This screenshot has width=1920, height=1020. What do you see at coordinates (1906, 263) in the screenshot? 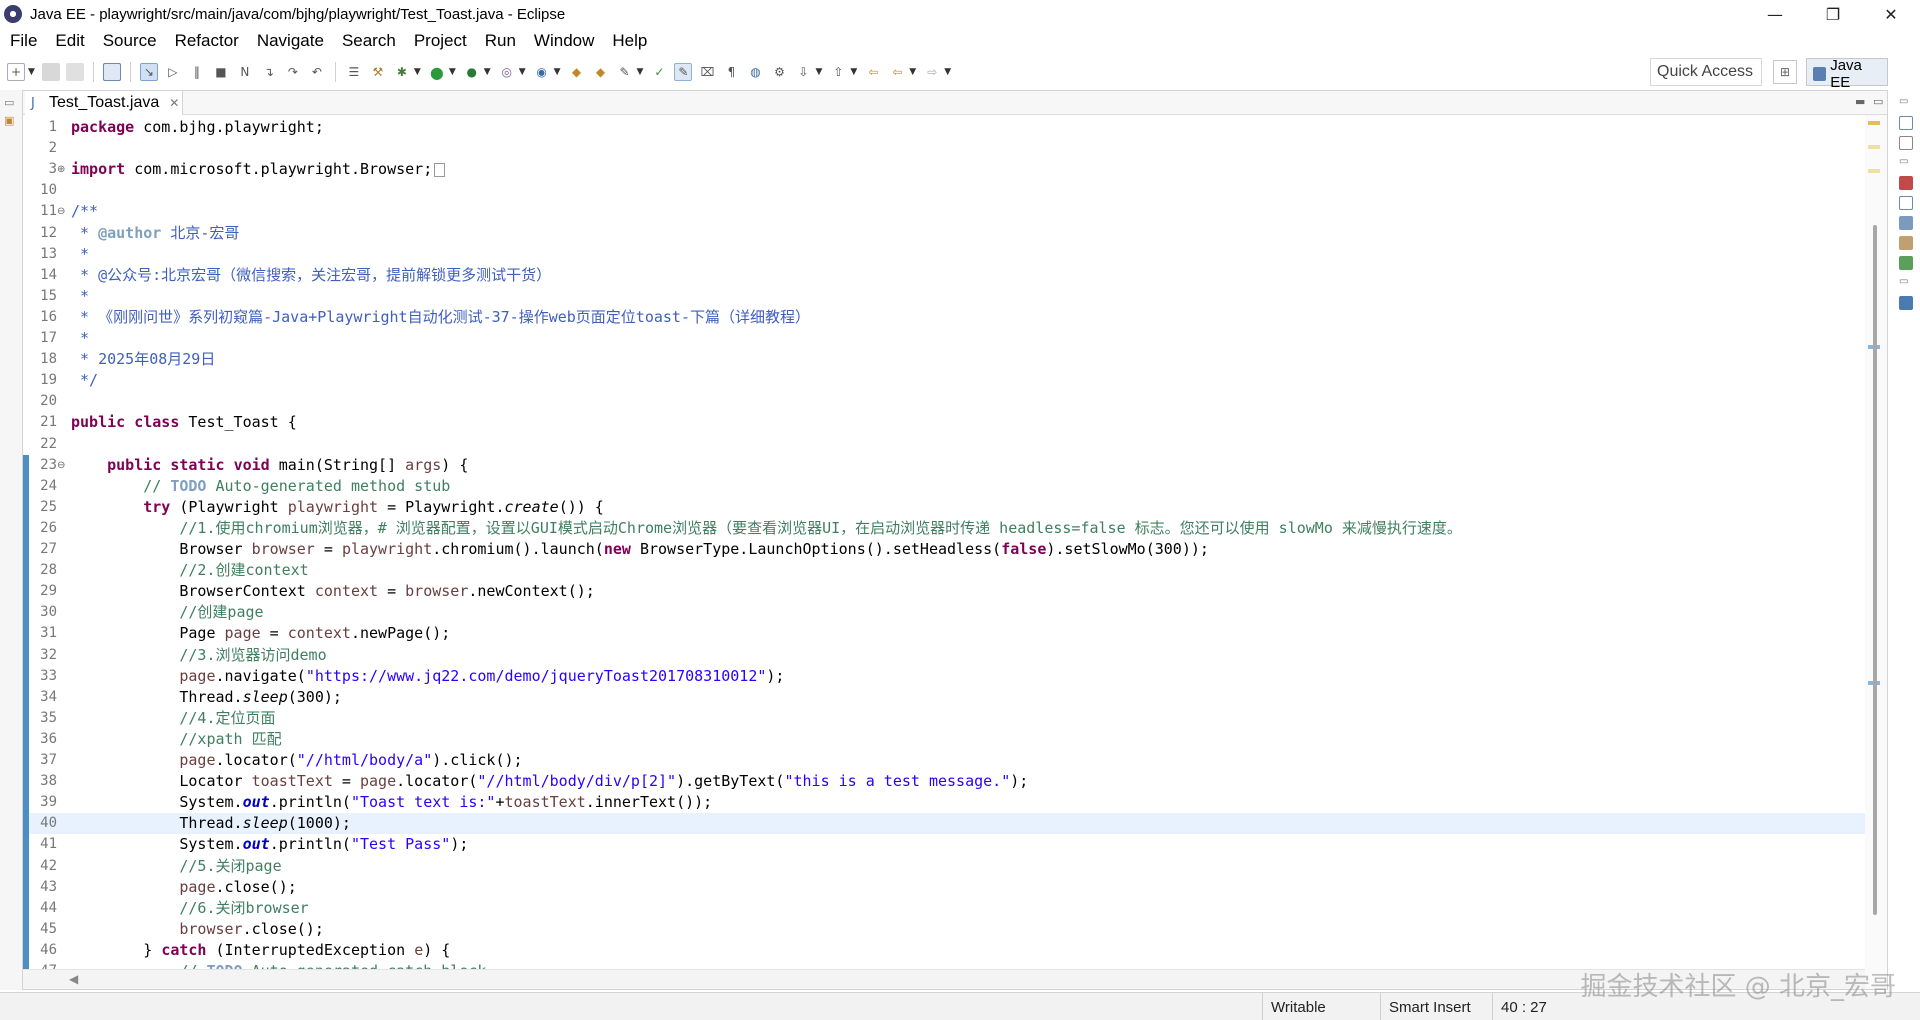
I see `snippets-icon` at bounding box center [1906, 263].